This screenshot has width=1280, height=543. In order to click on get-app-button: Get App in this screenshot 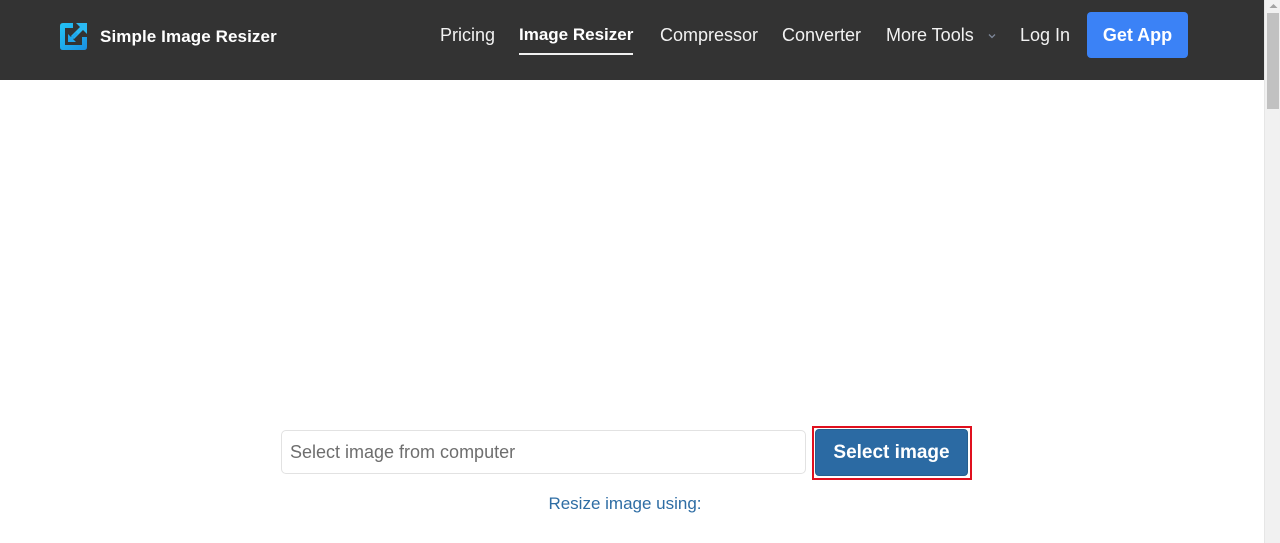, I will do `click(1137, 35)`.